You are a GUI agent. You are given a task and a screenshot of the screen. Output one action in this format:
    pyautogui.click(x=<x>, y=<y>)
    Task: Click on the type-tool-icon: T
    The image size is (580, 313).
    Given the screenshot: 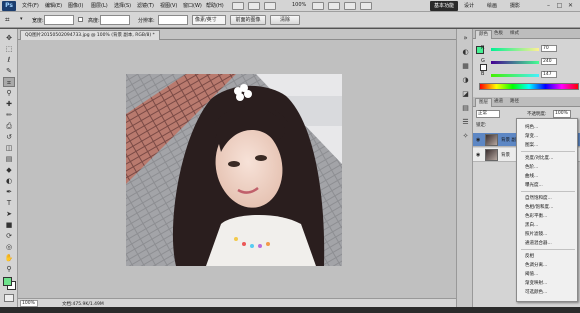 What is the action you would take?
    pyautogui.click(x=9, y=203)
    